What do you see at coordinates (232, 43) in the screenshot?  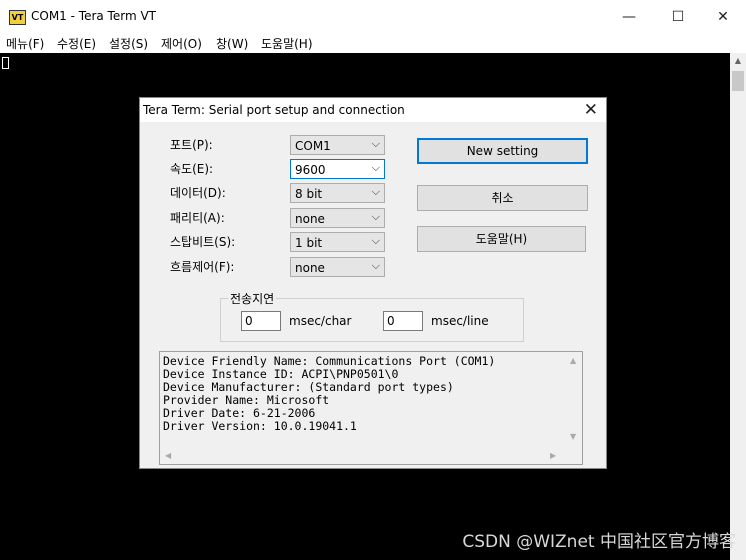 I see `menu-window: 창(W)` at bounding box center [232, 43].